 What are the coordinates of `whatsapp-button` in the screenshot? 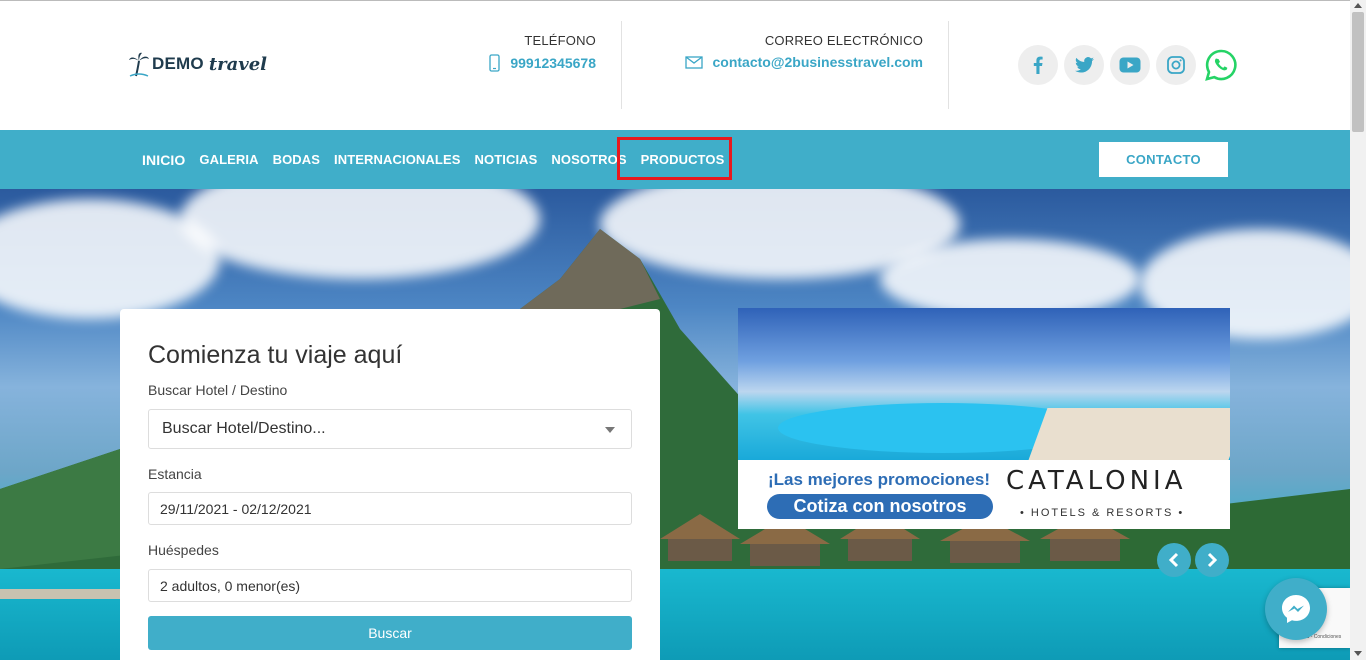 It's located at (1221, 65).